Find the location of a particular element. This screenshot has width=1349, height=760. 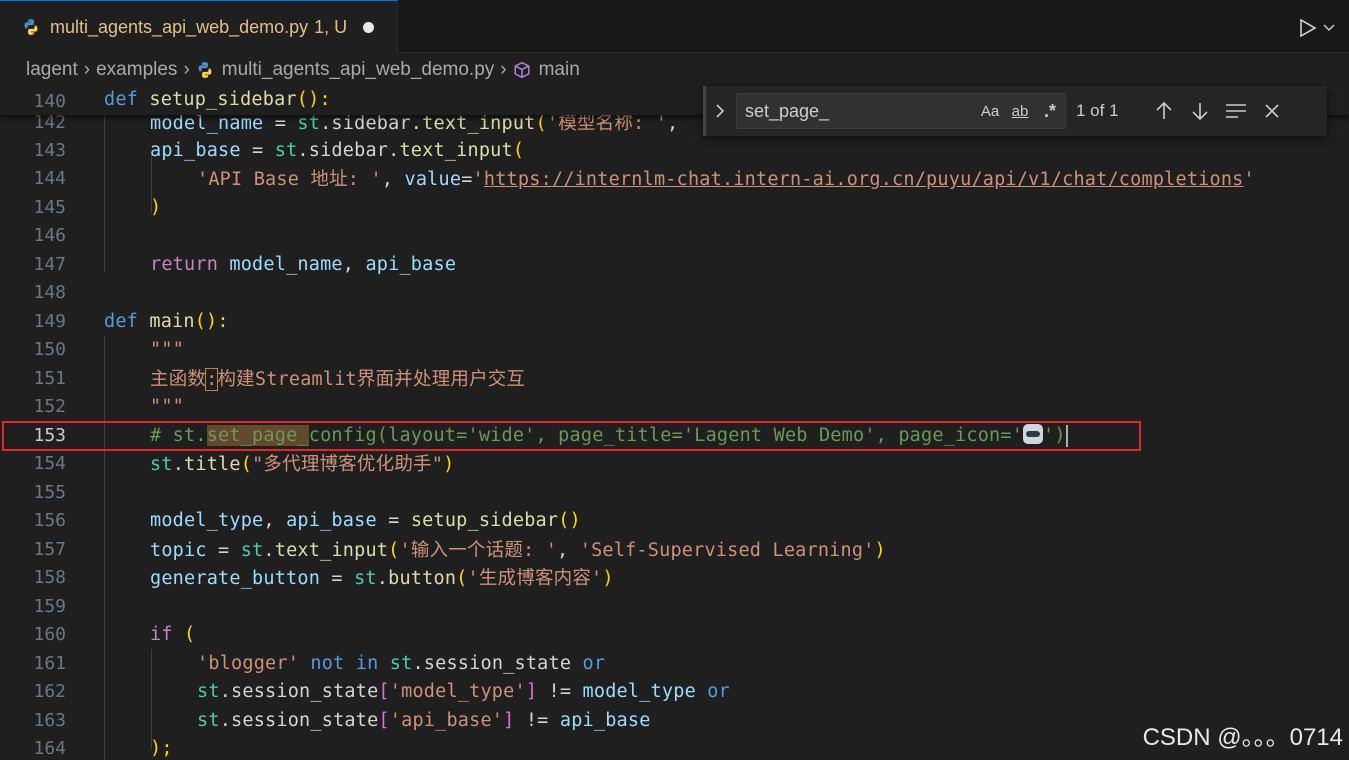

line-number: 151 is located at coordinates (49, 378).